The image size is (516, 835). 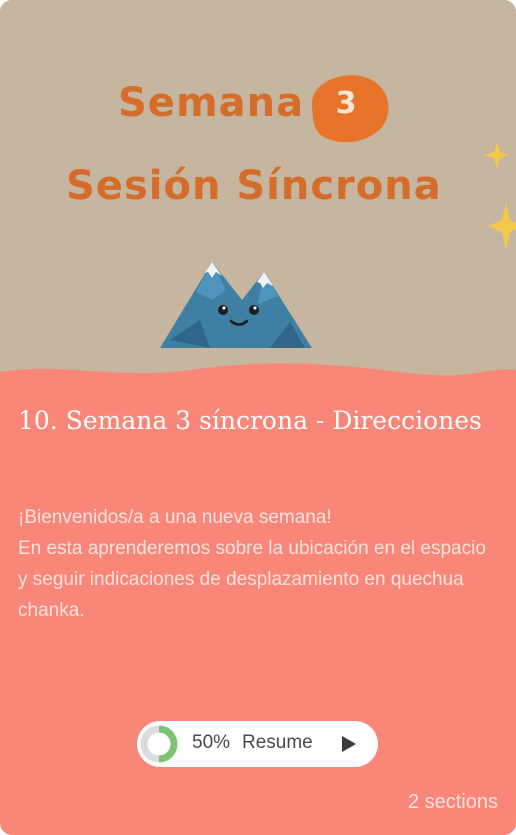 I want to click on resume-button: 50% Resume, so click(x=257, y=744).